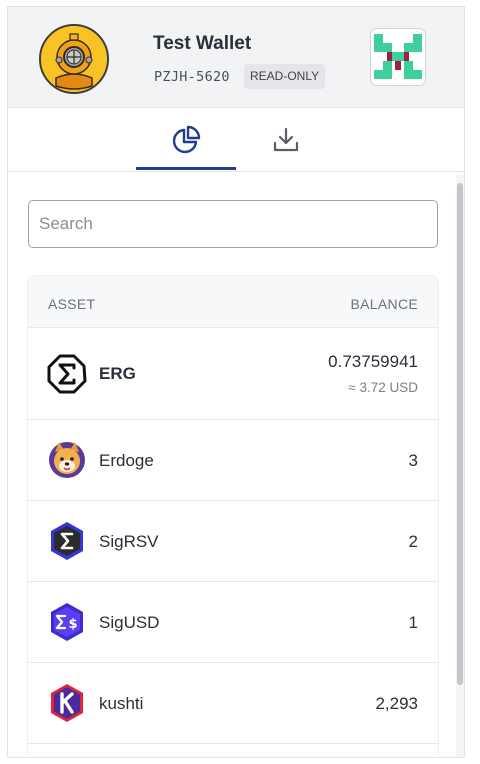 The image size is (480, 764). Describe the element at coordinates (192, 77) in the screenshot. I see `wallet-checksum: PZJH-5620` at that location.